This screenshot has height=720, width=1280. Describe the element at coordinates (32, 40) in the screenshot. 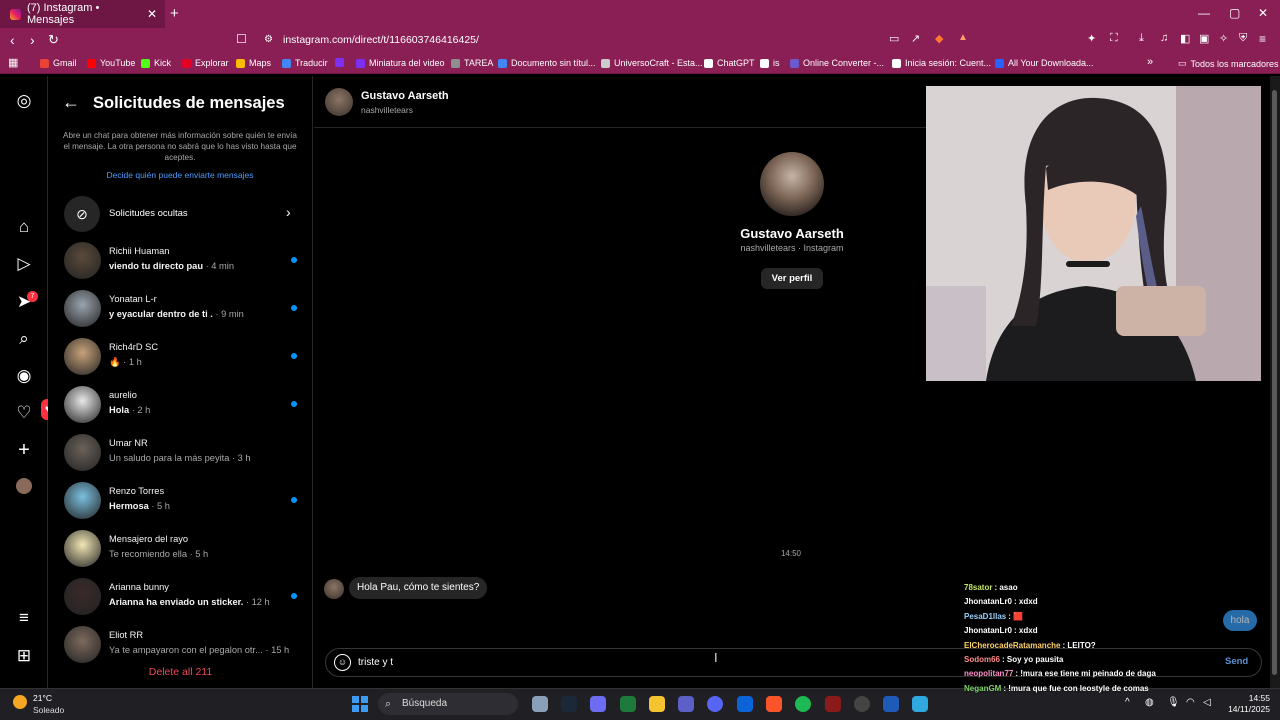

I see `forward-icon: ›` at that location.